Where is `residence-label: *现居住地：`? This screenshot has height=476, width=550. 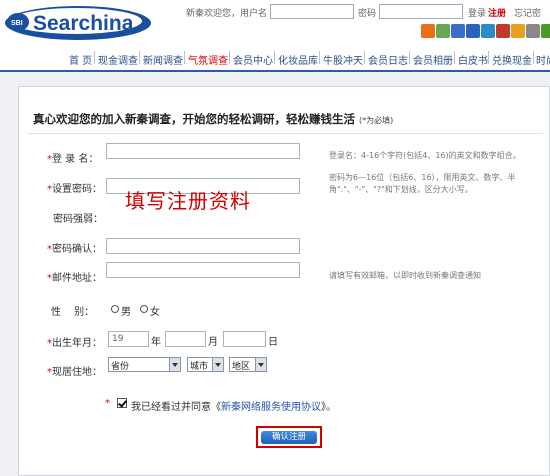 residence-label: *现居住地： is located at coordinates (74, 372).